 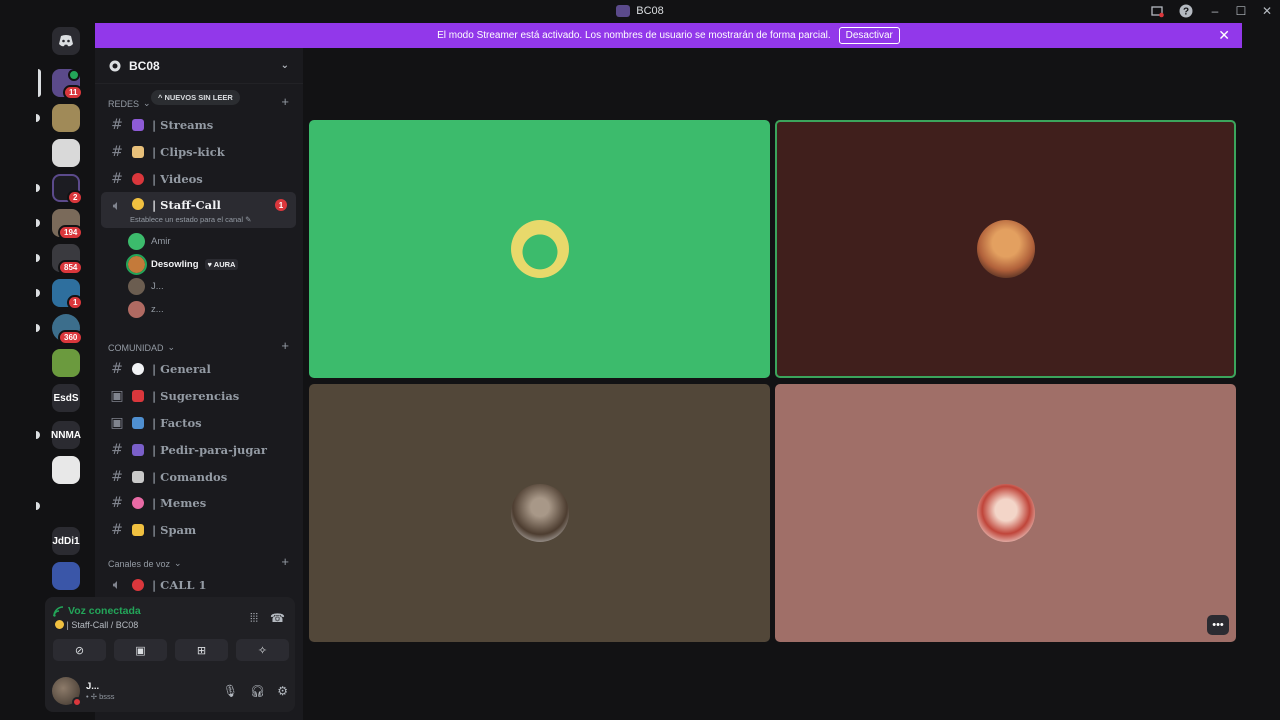 What do you see at coordinates (129, 103) in the screenshot?
I see `category-redes: REDES ⌄` at bounding box center [129, 103].